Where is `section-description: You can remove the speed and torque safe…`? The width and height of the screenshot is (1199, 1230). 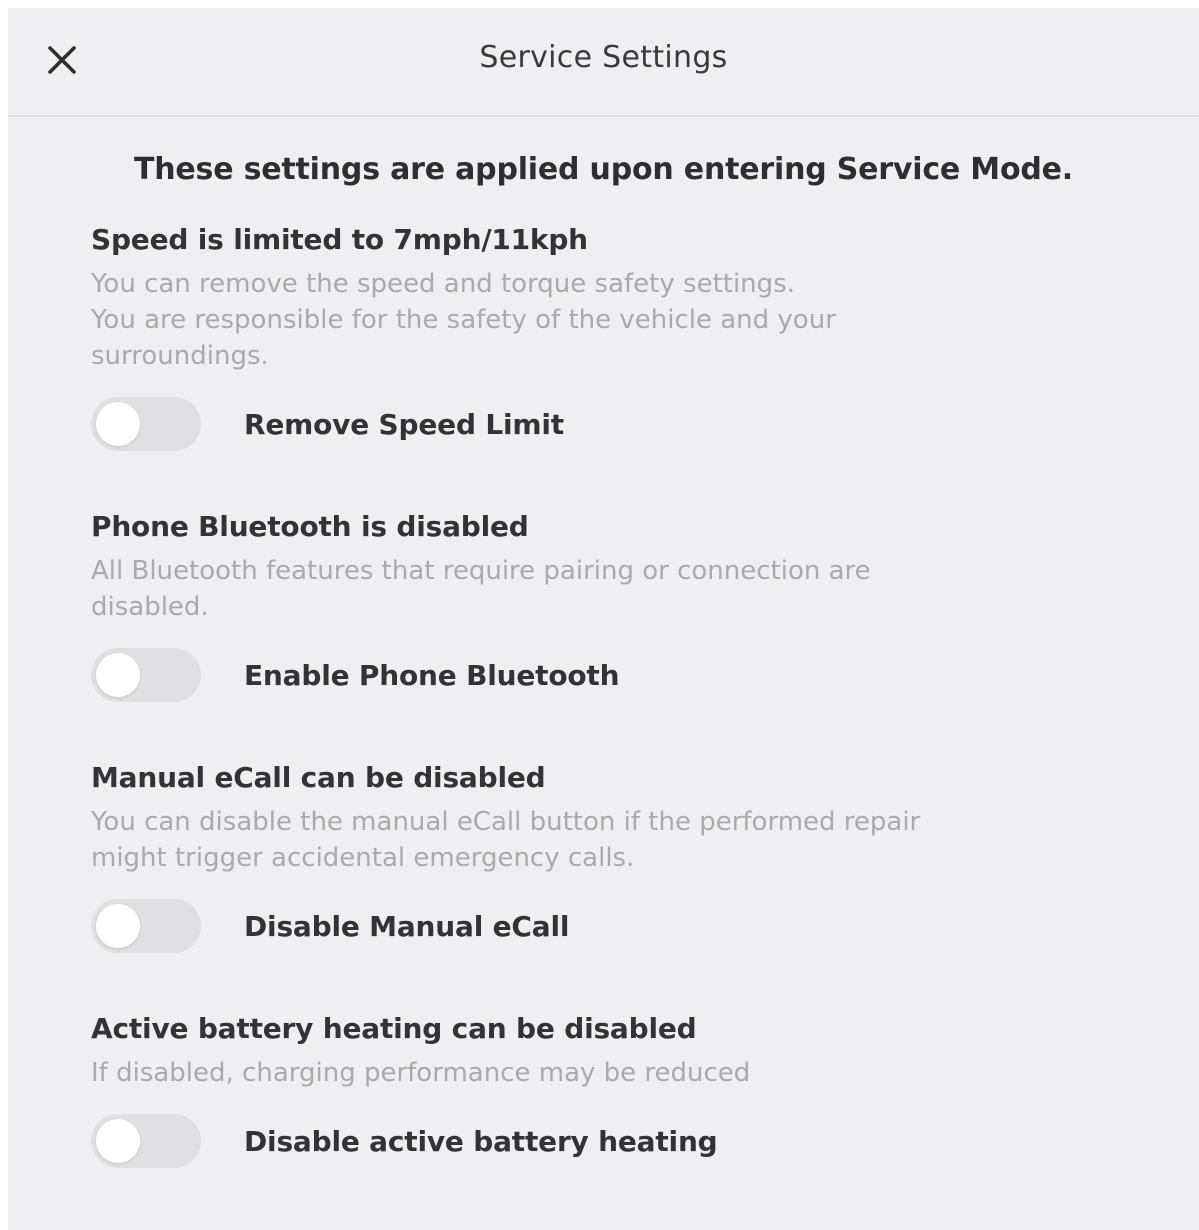 section-description: You can remove the speed and torque safe… is located at coordinates (463, 320).